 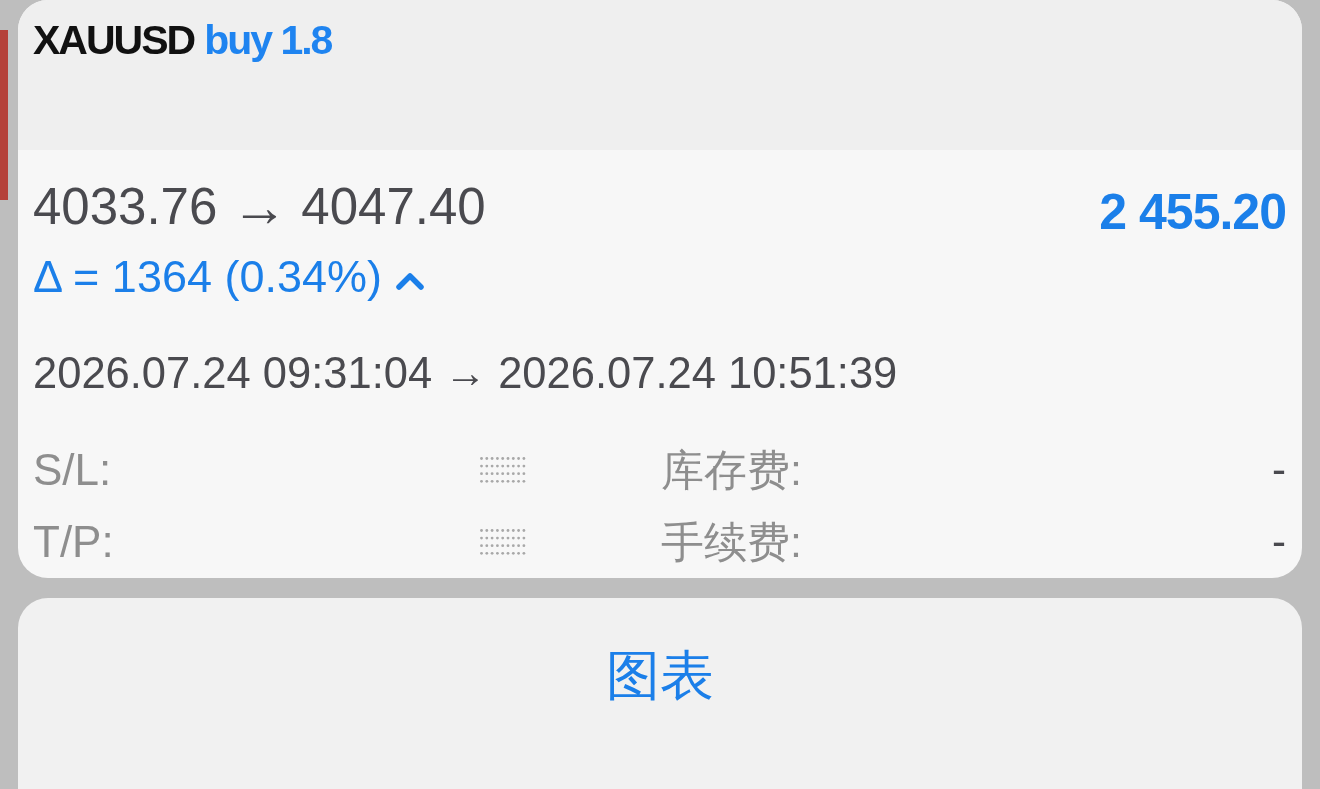 What do you see at coordinates (268, 40) in the screenshot?
I see `order-title: buy 1.8` at bounding box center [268, 40].